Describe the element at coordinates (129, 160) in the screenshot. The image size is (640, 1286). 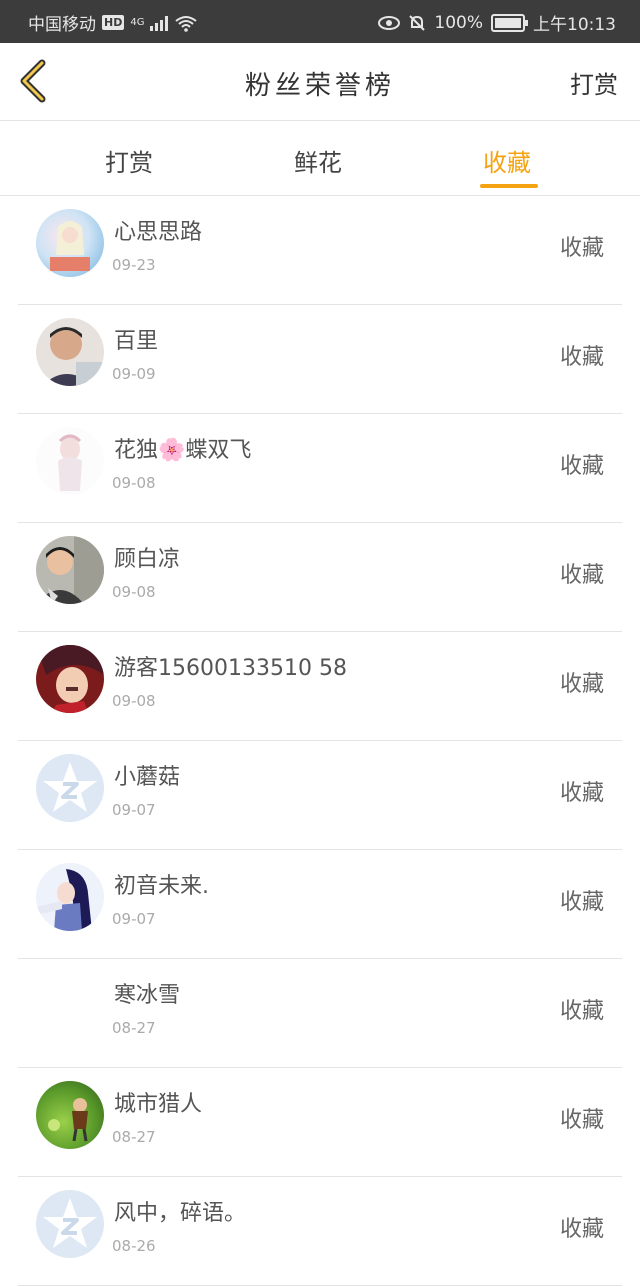
I see `tab-reward: 打赏` at that location.